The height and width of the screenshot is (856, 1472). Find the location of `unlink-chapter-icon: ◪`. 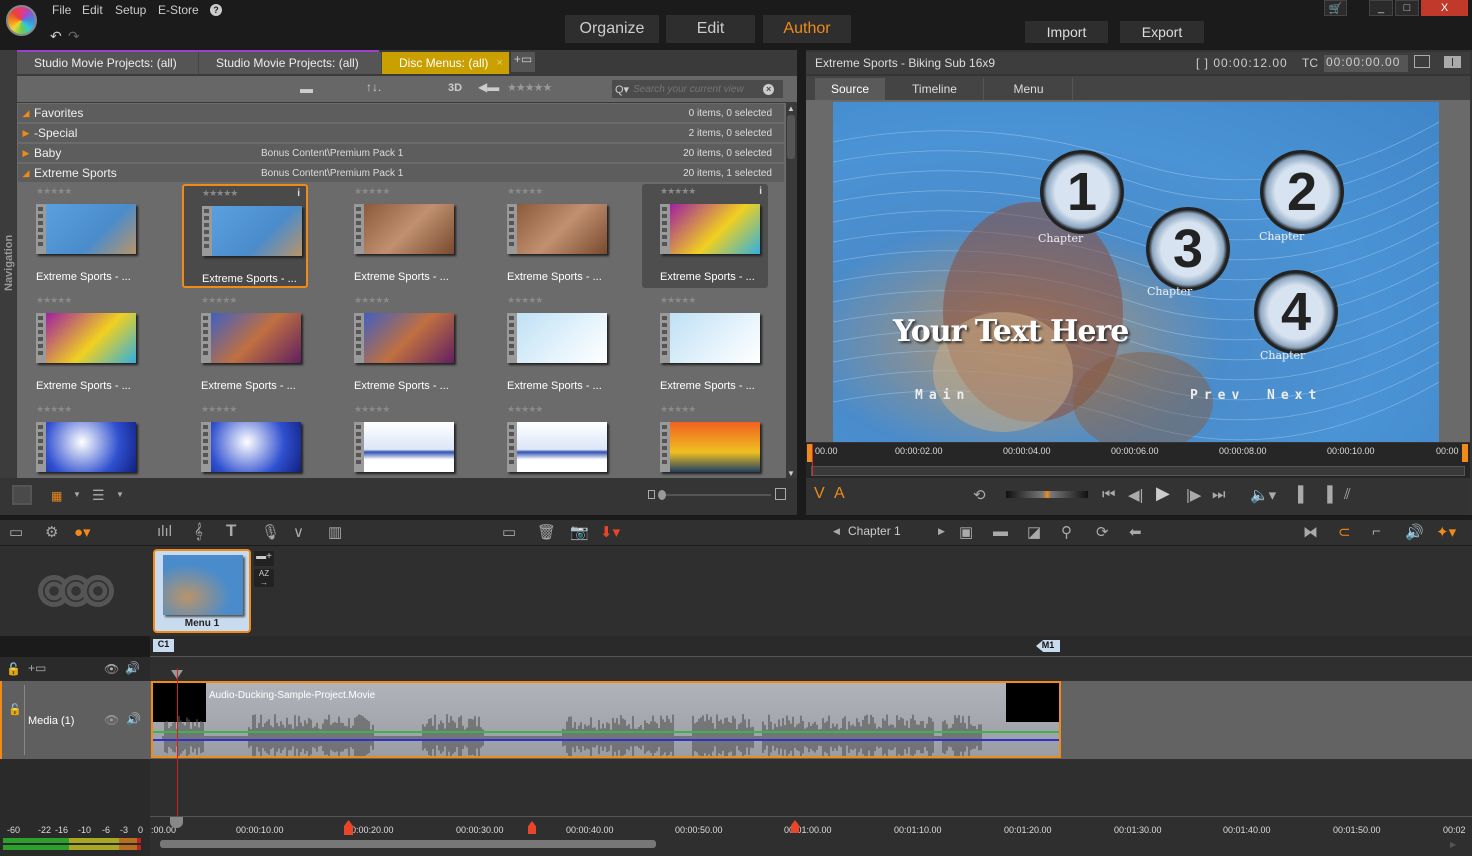

unlink-chapter-icon: ◪ is located at coordinates (1034, 532).